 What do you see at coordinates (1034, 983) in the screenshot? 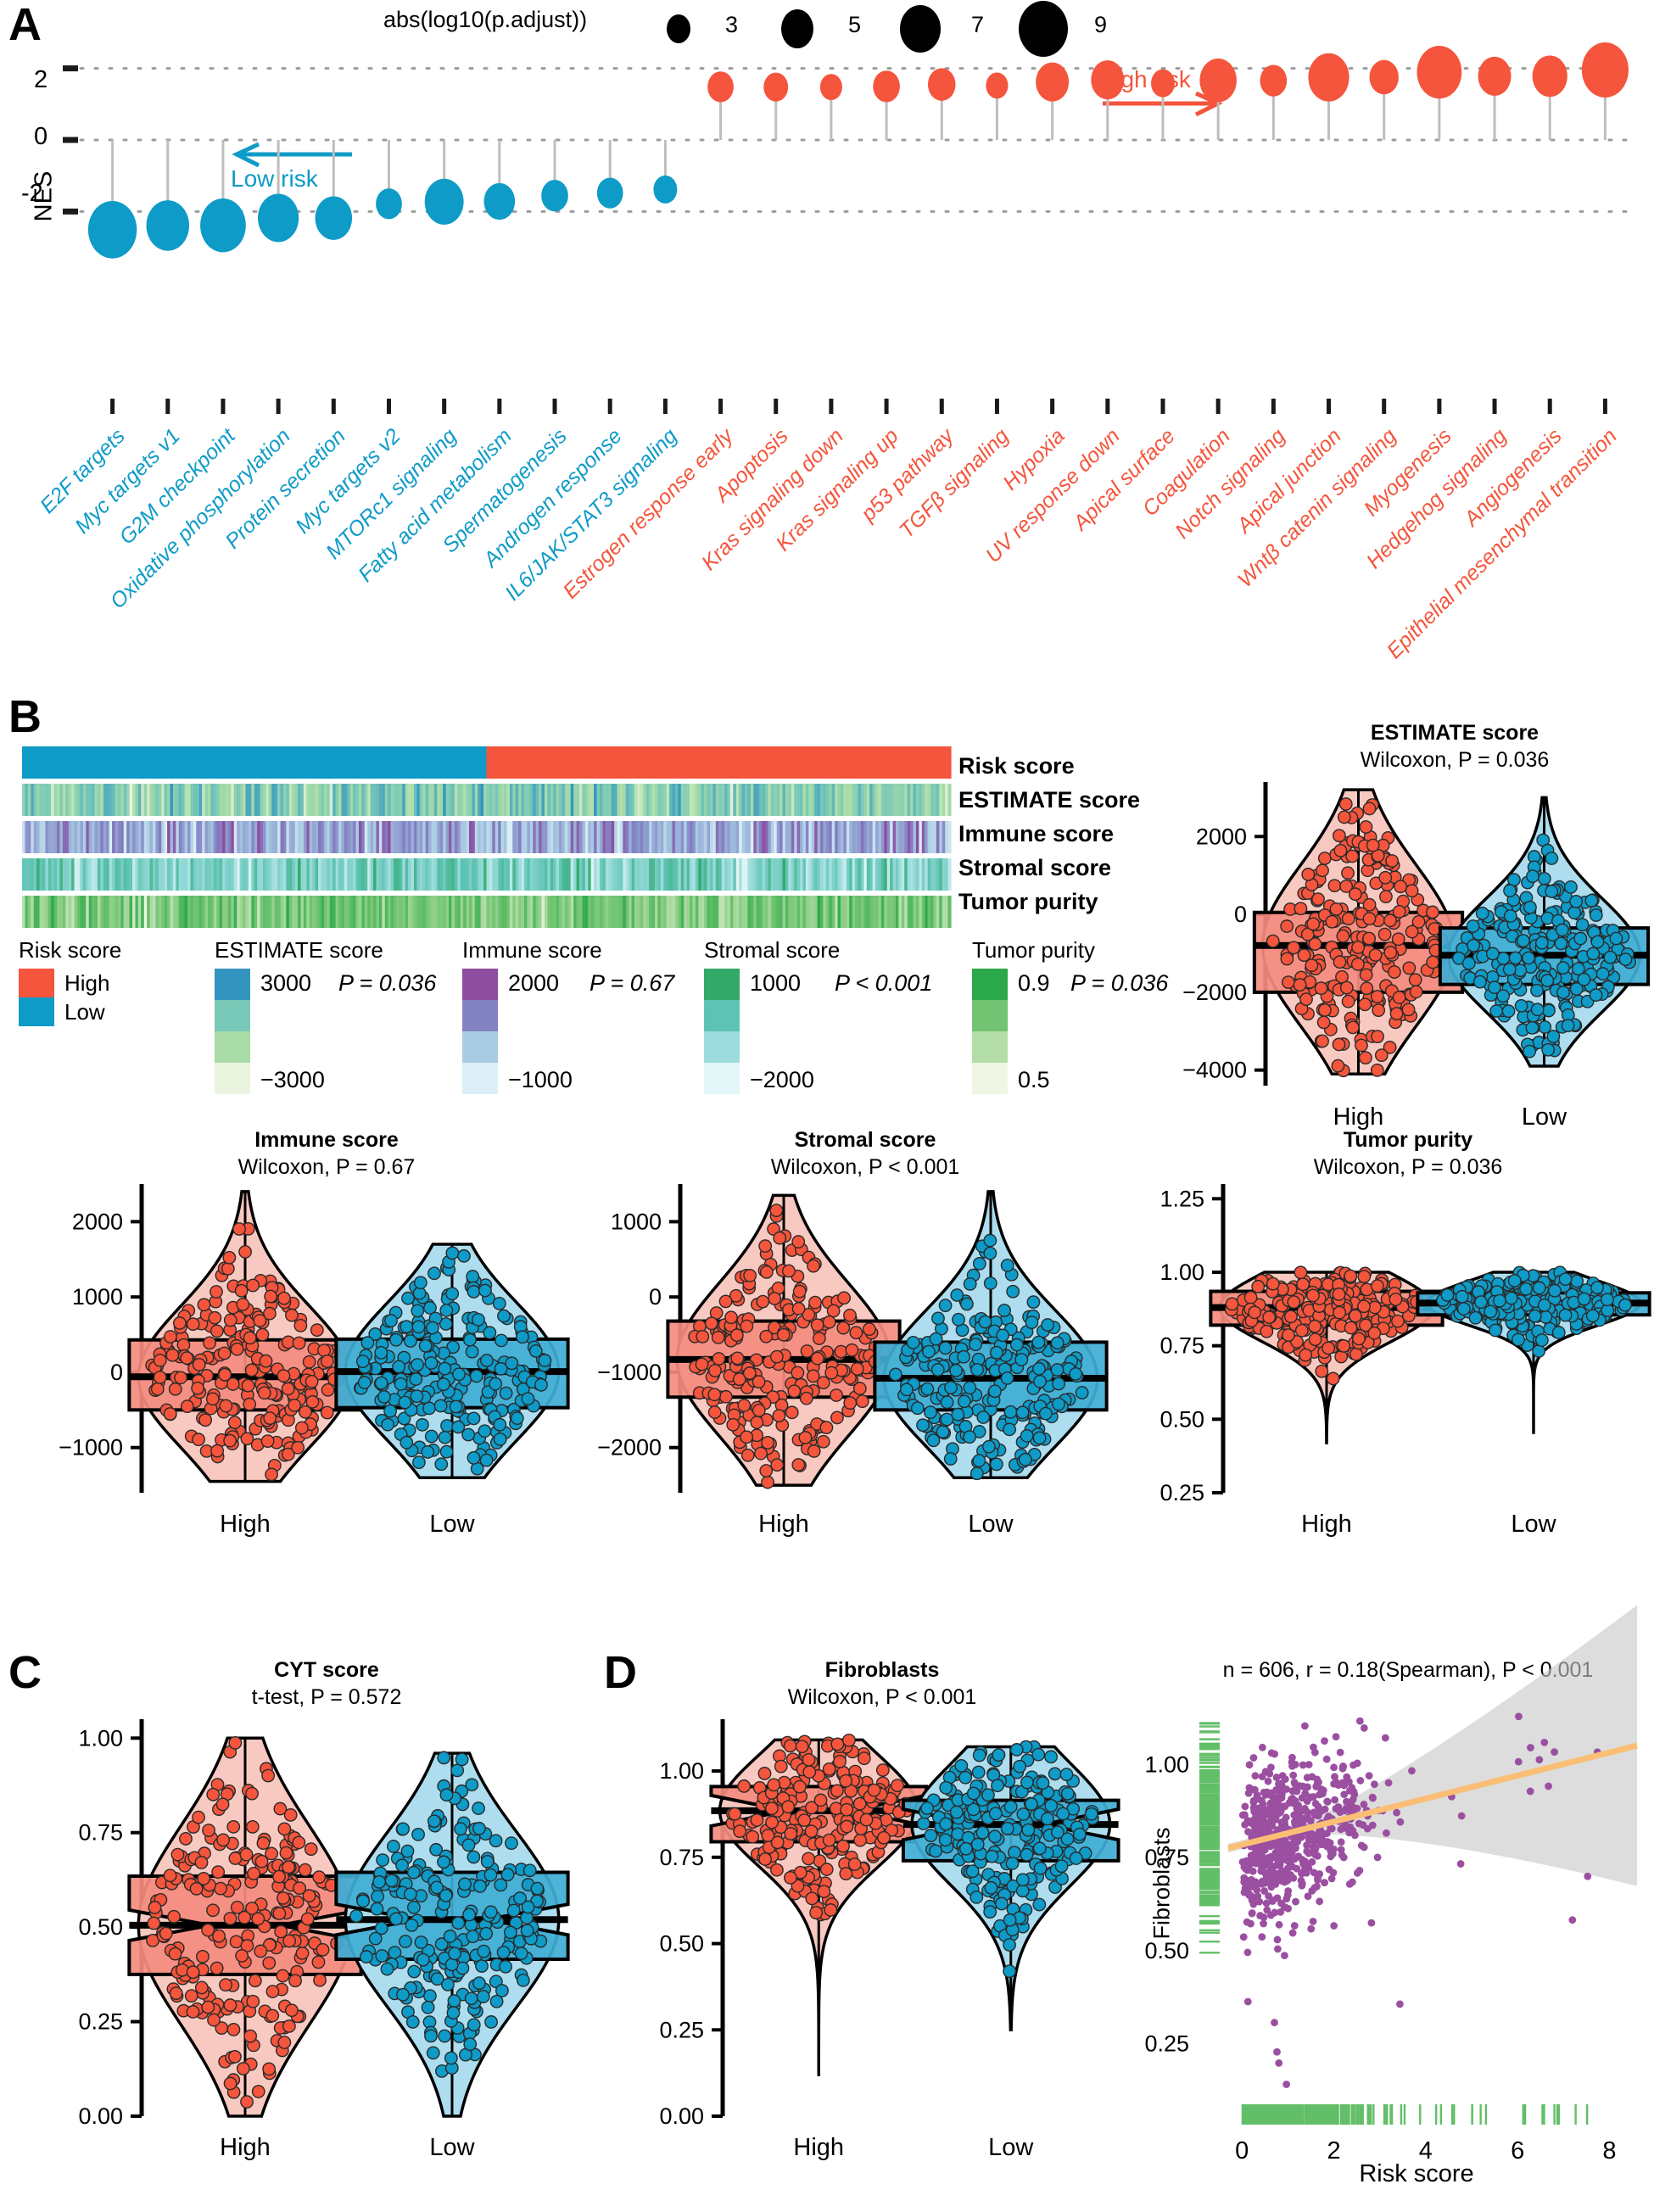
I see `legend-purity-top-value: 0.9` at bounding box center [1034, 983].